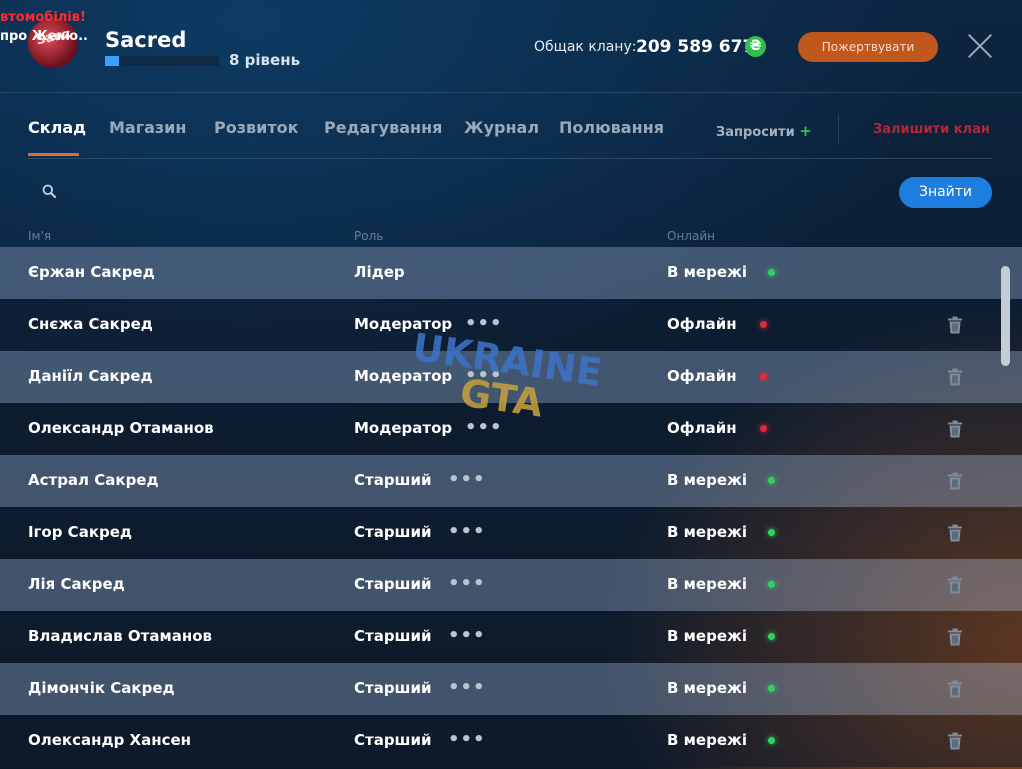  I want to click on notification-line-2: про Женю.., so click(44, 36).